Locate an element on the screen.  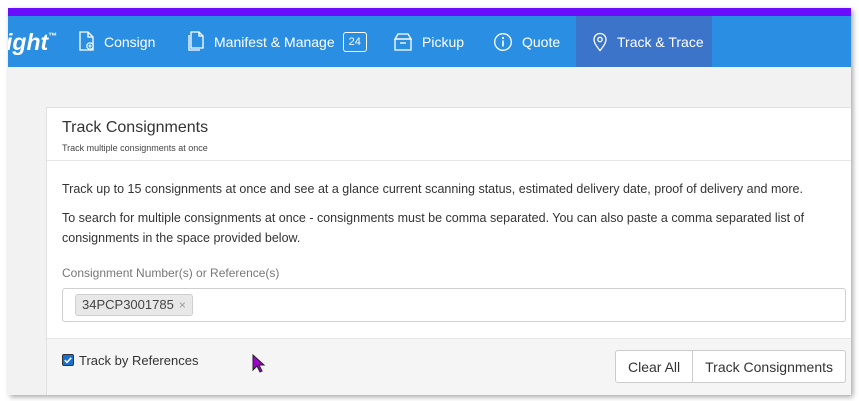
nav-track-label: Track & Trace is located at coordinates (660, 41).